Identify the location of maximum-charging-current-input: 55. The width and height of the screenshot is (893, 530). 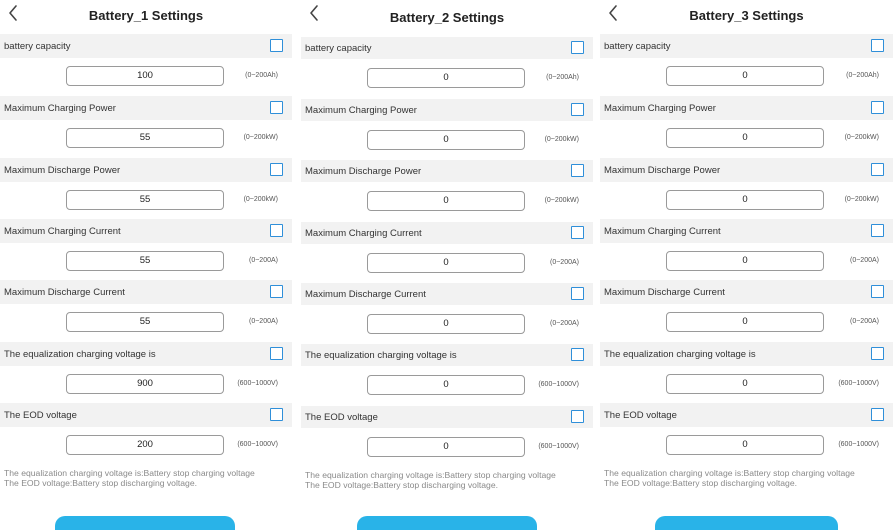
(145, 261).